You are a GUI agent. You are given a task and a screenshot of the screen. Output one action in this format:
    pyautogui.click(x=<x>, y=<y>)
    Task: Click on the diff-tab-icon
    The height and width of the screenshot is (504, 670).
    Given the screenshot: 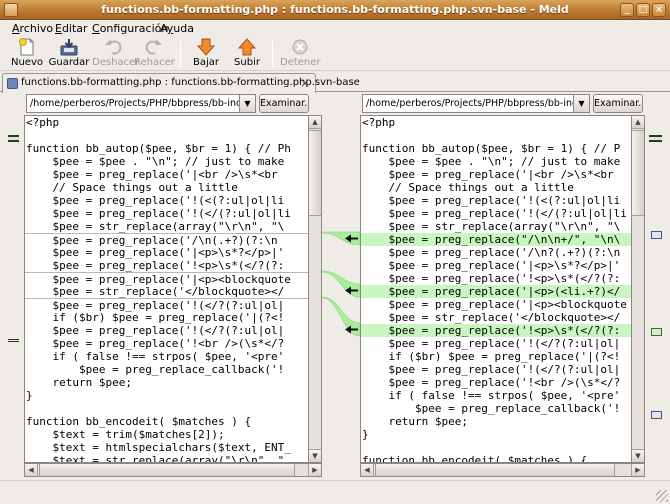 What is the action you would take?
    pyautogui.click(x=12, y=83)
    